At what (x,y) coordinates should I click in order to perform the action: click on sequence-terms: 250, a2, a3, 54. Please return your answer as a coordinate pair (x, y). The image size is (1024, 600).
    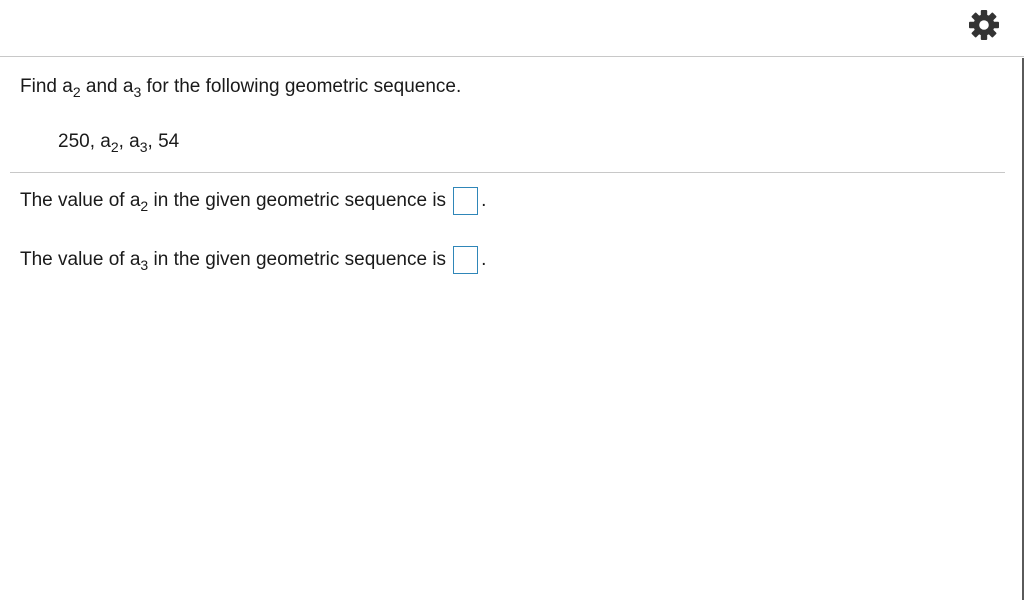
    Looking at the image, I should click on (118, 142).